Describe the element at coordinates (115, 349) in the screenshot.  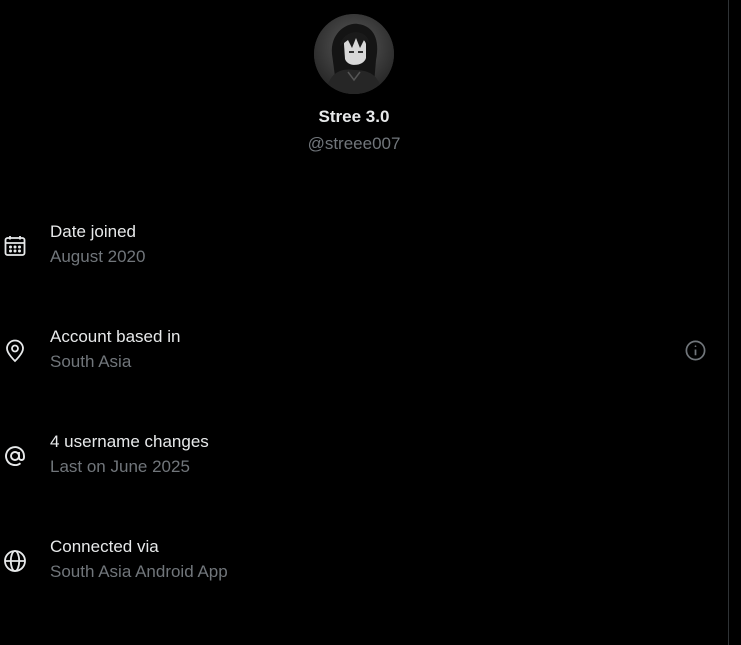
I see `account-based-in-text: Account based in South Asia` at that location.